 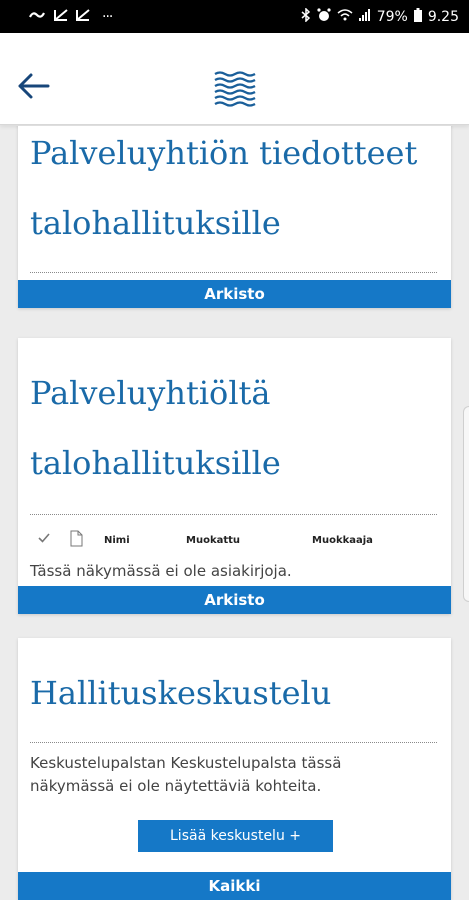 I want to click on arrow-left-icon, so click(x=34, y=86).